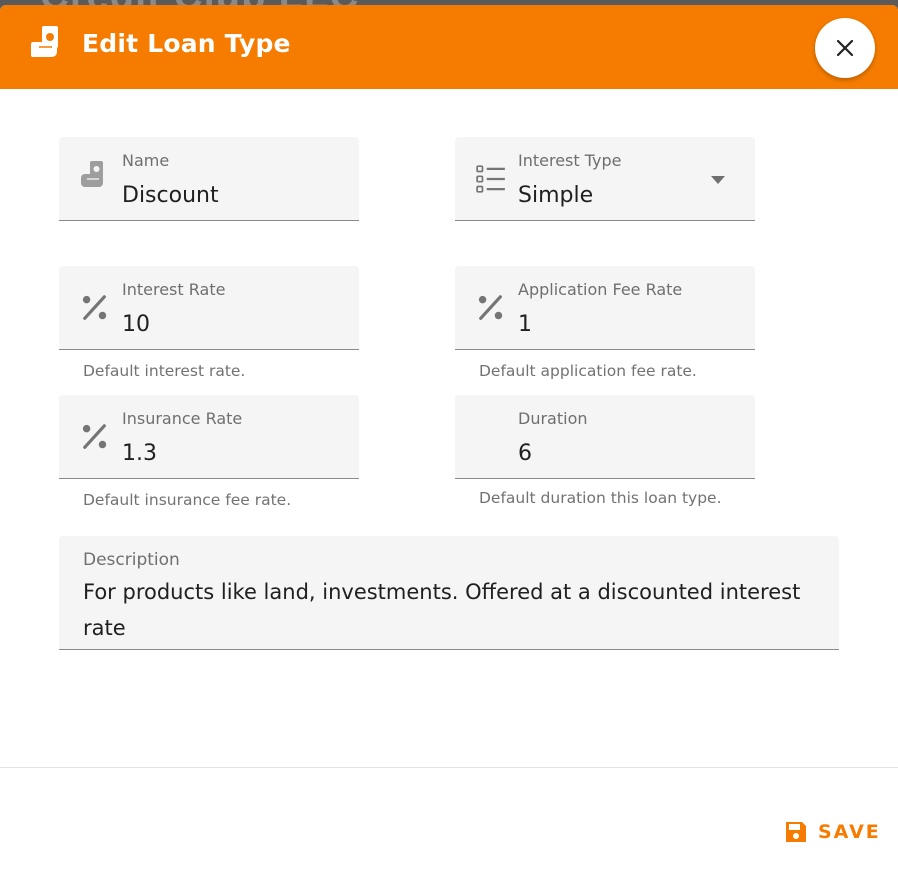  What do you see at coordinates (449, 47) in the screenshot?
I see `dialog-header: Edit Loan Type` at bounding box center [449, 47].